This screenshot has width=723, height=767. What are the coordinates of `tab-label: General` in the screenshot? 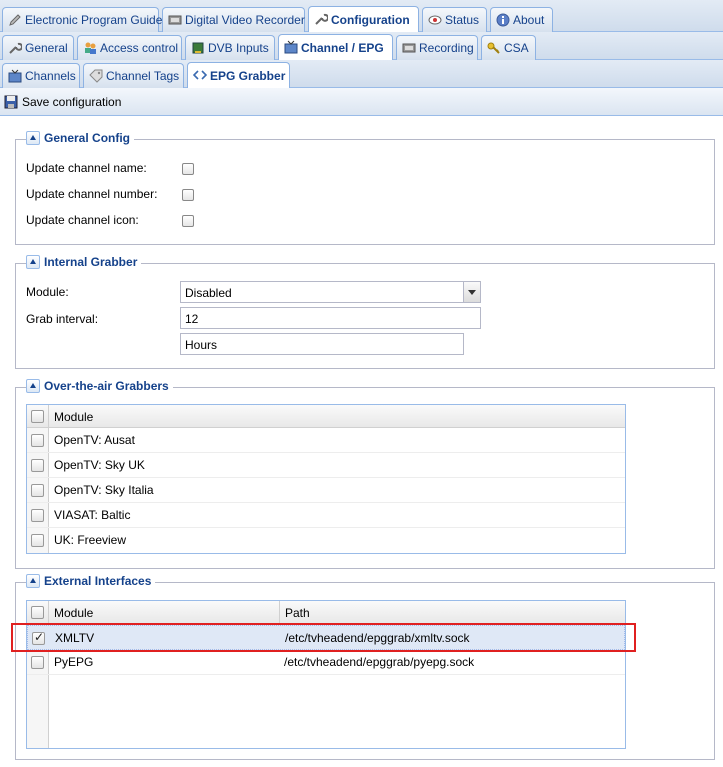 It's located at (46, 48).